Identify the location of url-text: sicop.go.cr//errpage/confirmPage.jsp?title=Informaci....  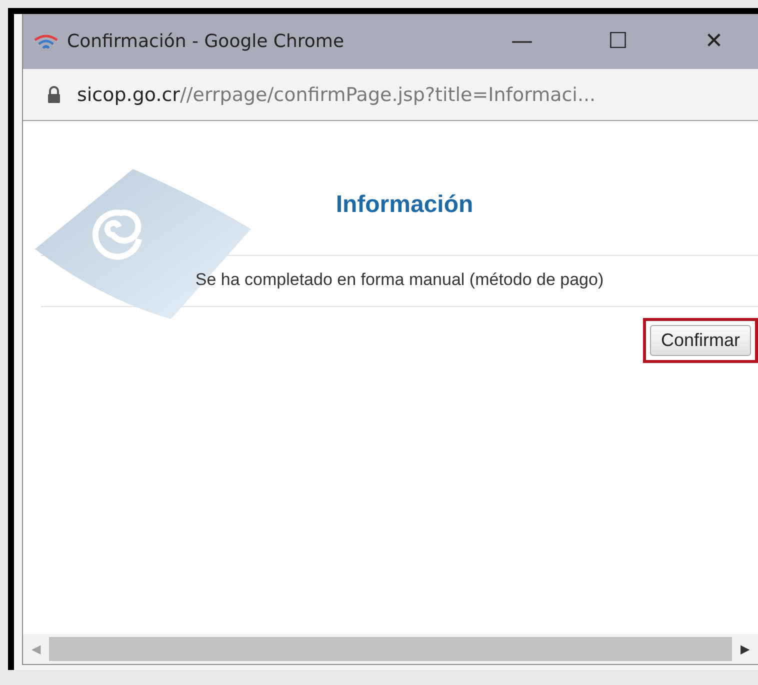
(336, 95).